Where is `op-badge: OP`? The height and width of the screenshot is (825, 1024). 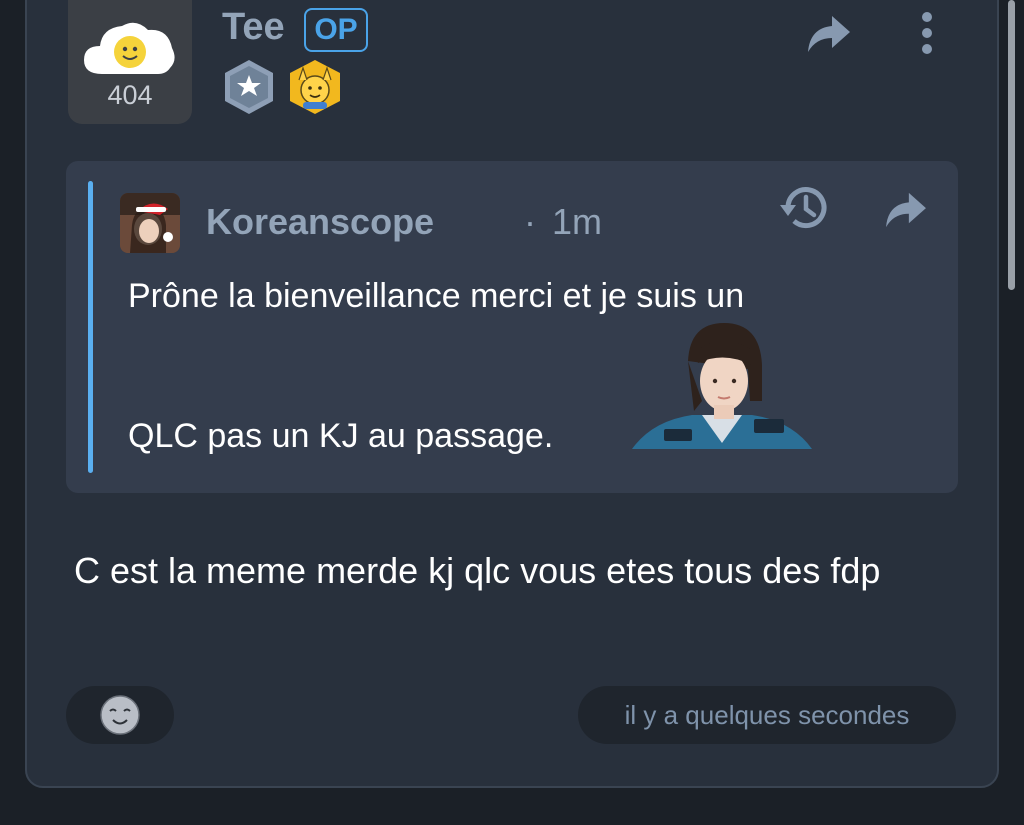
op-badge: OP is located at coordinates (336, 30).